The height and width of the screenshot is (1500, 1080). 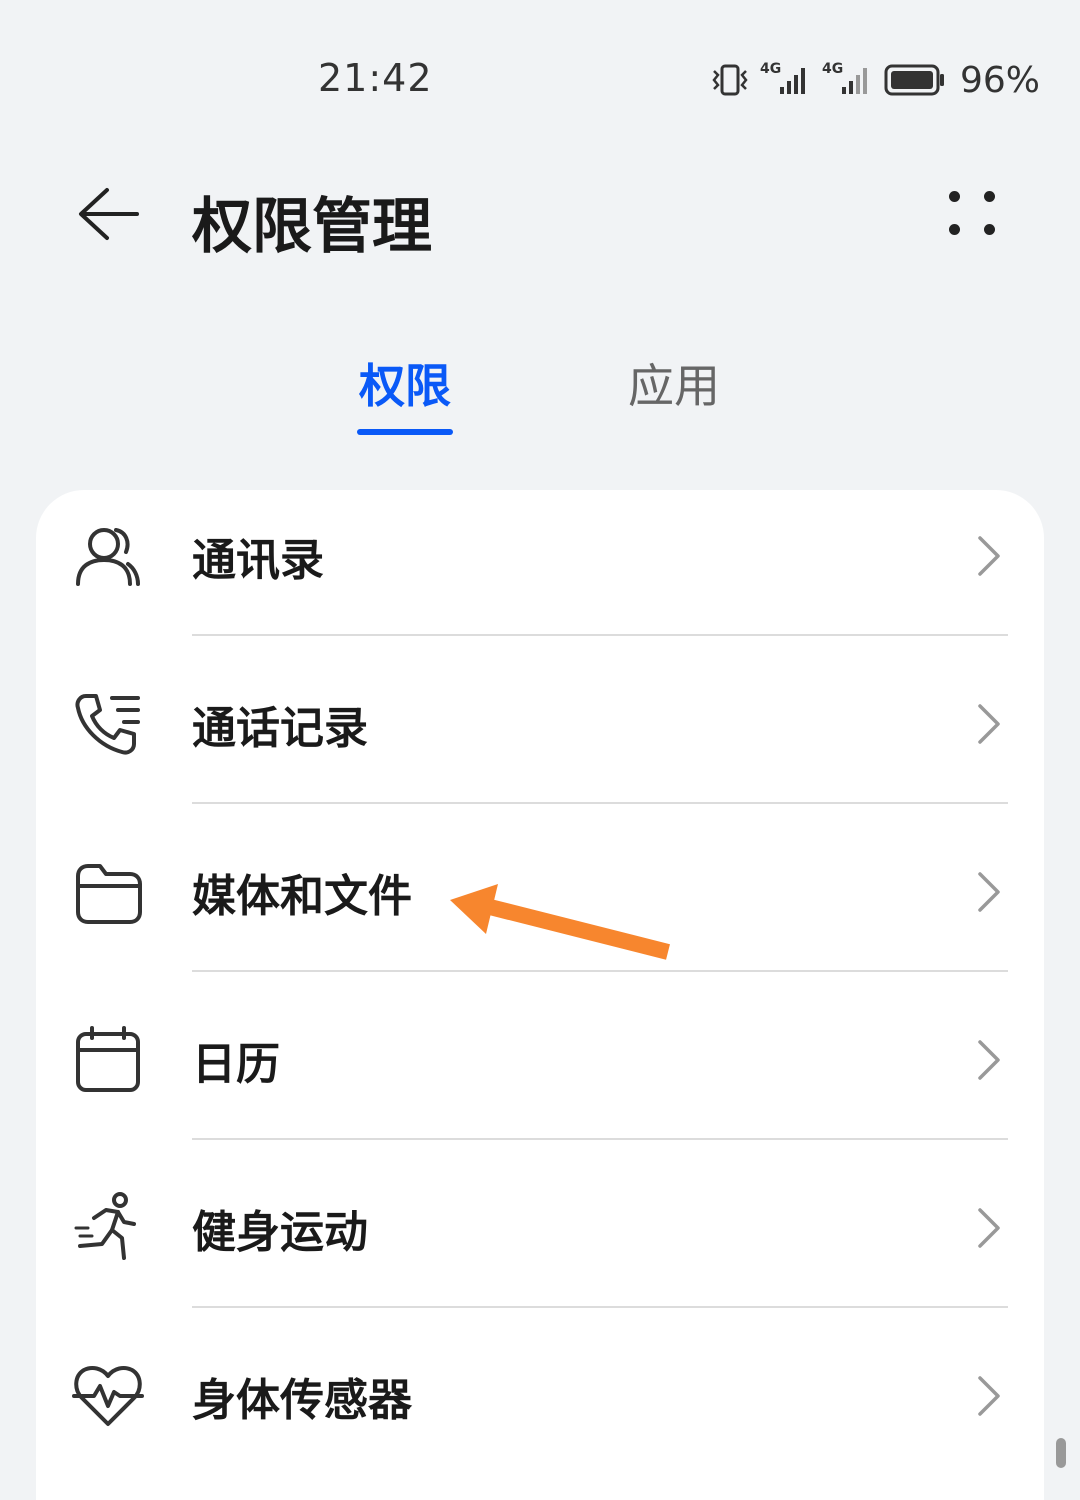 I want to click on back-button, so click(x=108, y=214).